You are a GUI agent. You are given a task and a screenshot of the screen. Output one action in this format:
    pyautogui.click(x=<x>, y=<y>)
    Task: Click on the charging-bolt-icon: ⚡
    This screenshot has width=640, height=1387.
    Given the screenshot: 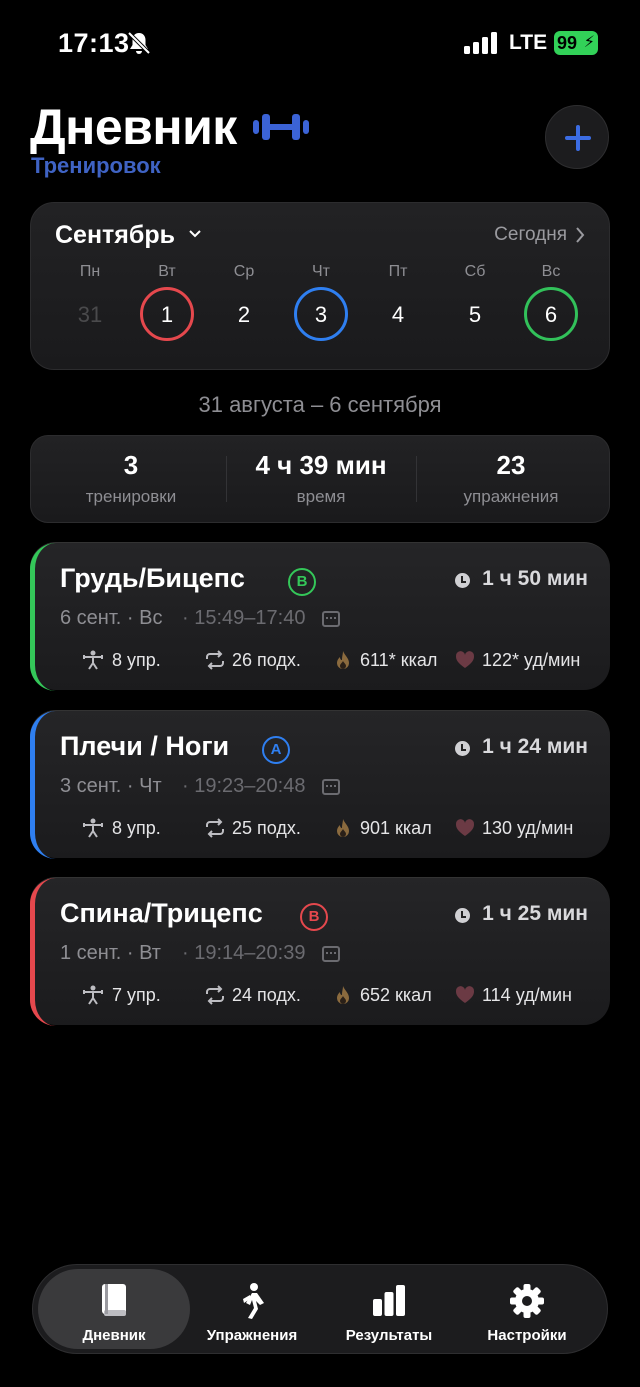 What is the action you would take?
    pyautogui.click(x=589, y=42)
    